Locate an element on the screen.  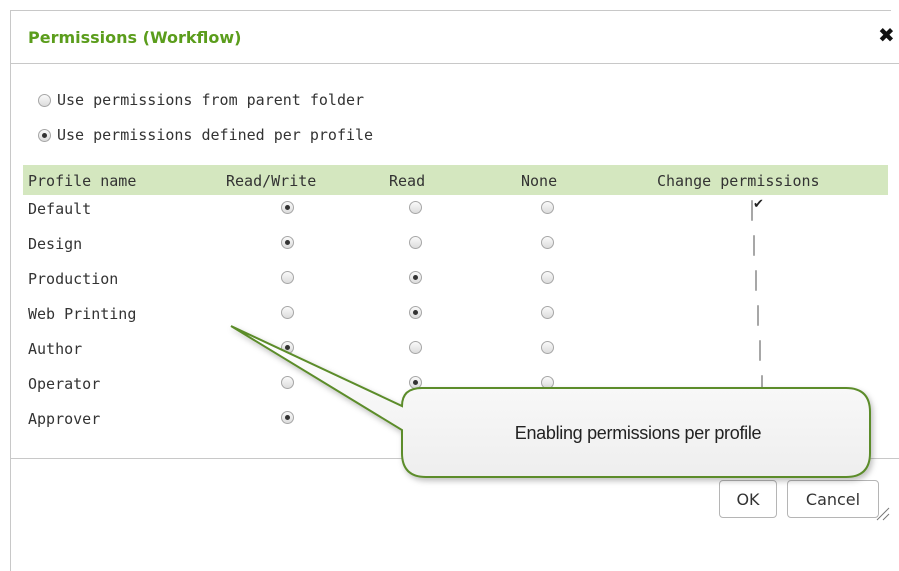
profile-name: Default is located at coordinates (60, 209).